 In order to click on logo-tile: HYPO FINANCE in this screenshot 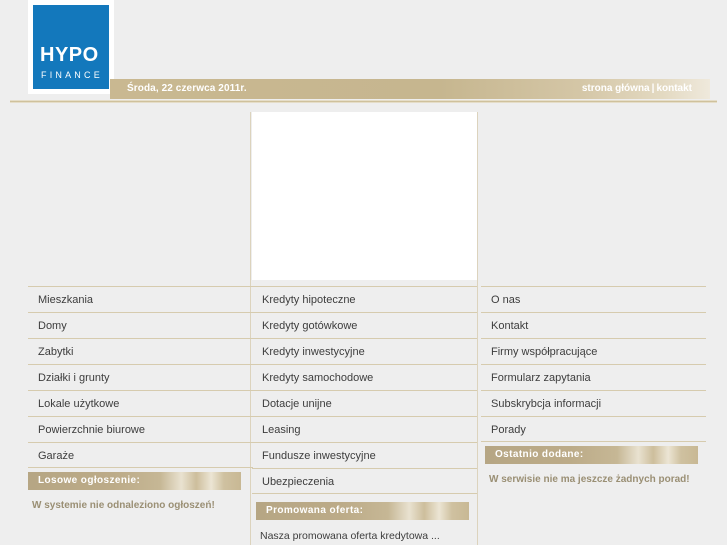, I will do `click(71, 47)`.